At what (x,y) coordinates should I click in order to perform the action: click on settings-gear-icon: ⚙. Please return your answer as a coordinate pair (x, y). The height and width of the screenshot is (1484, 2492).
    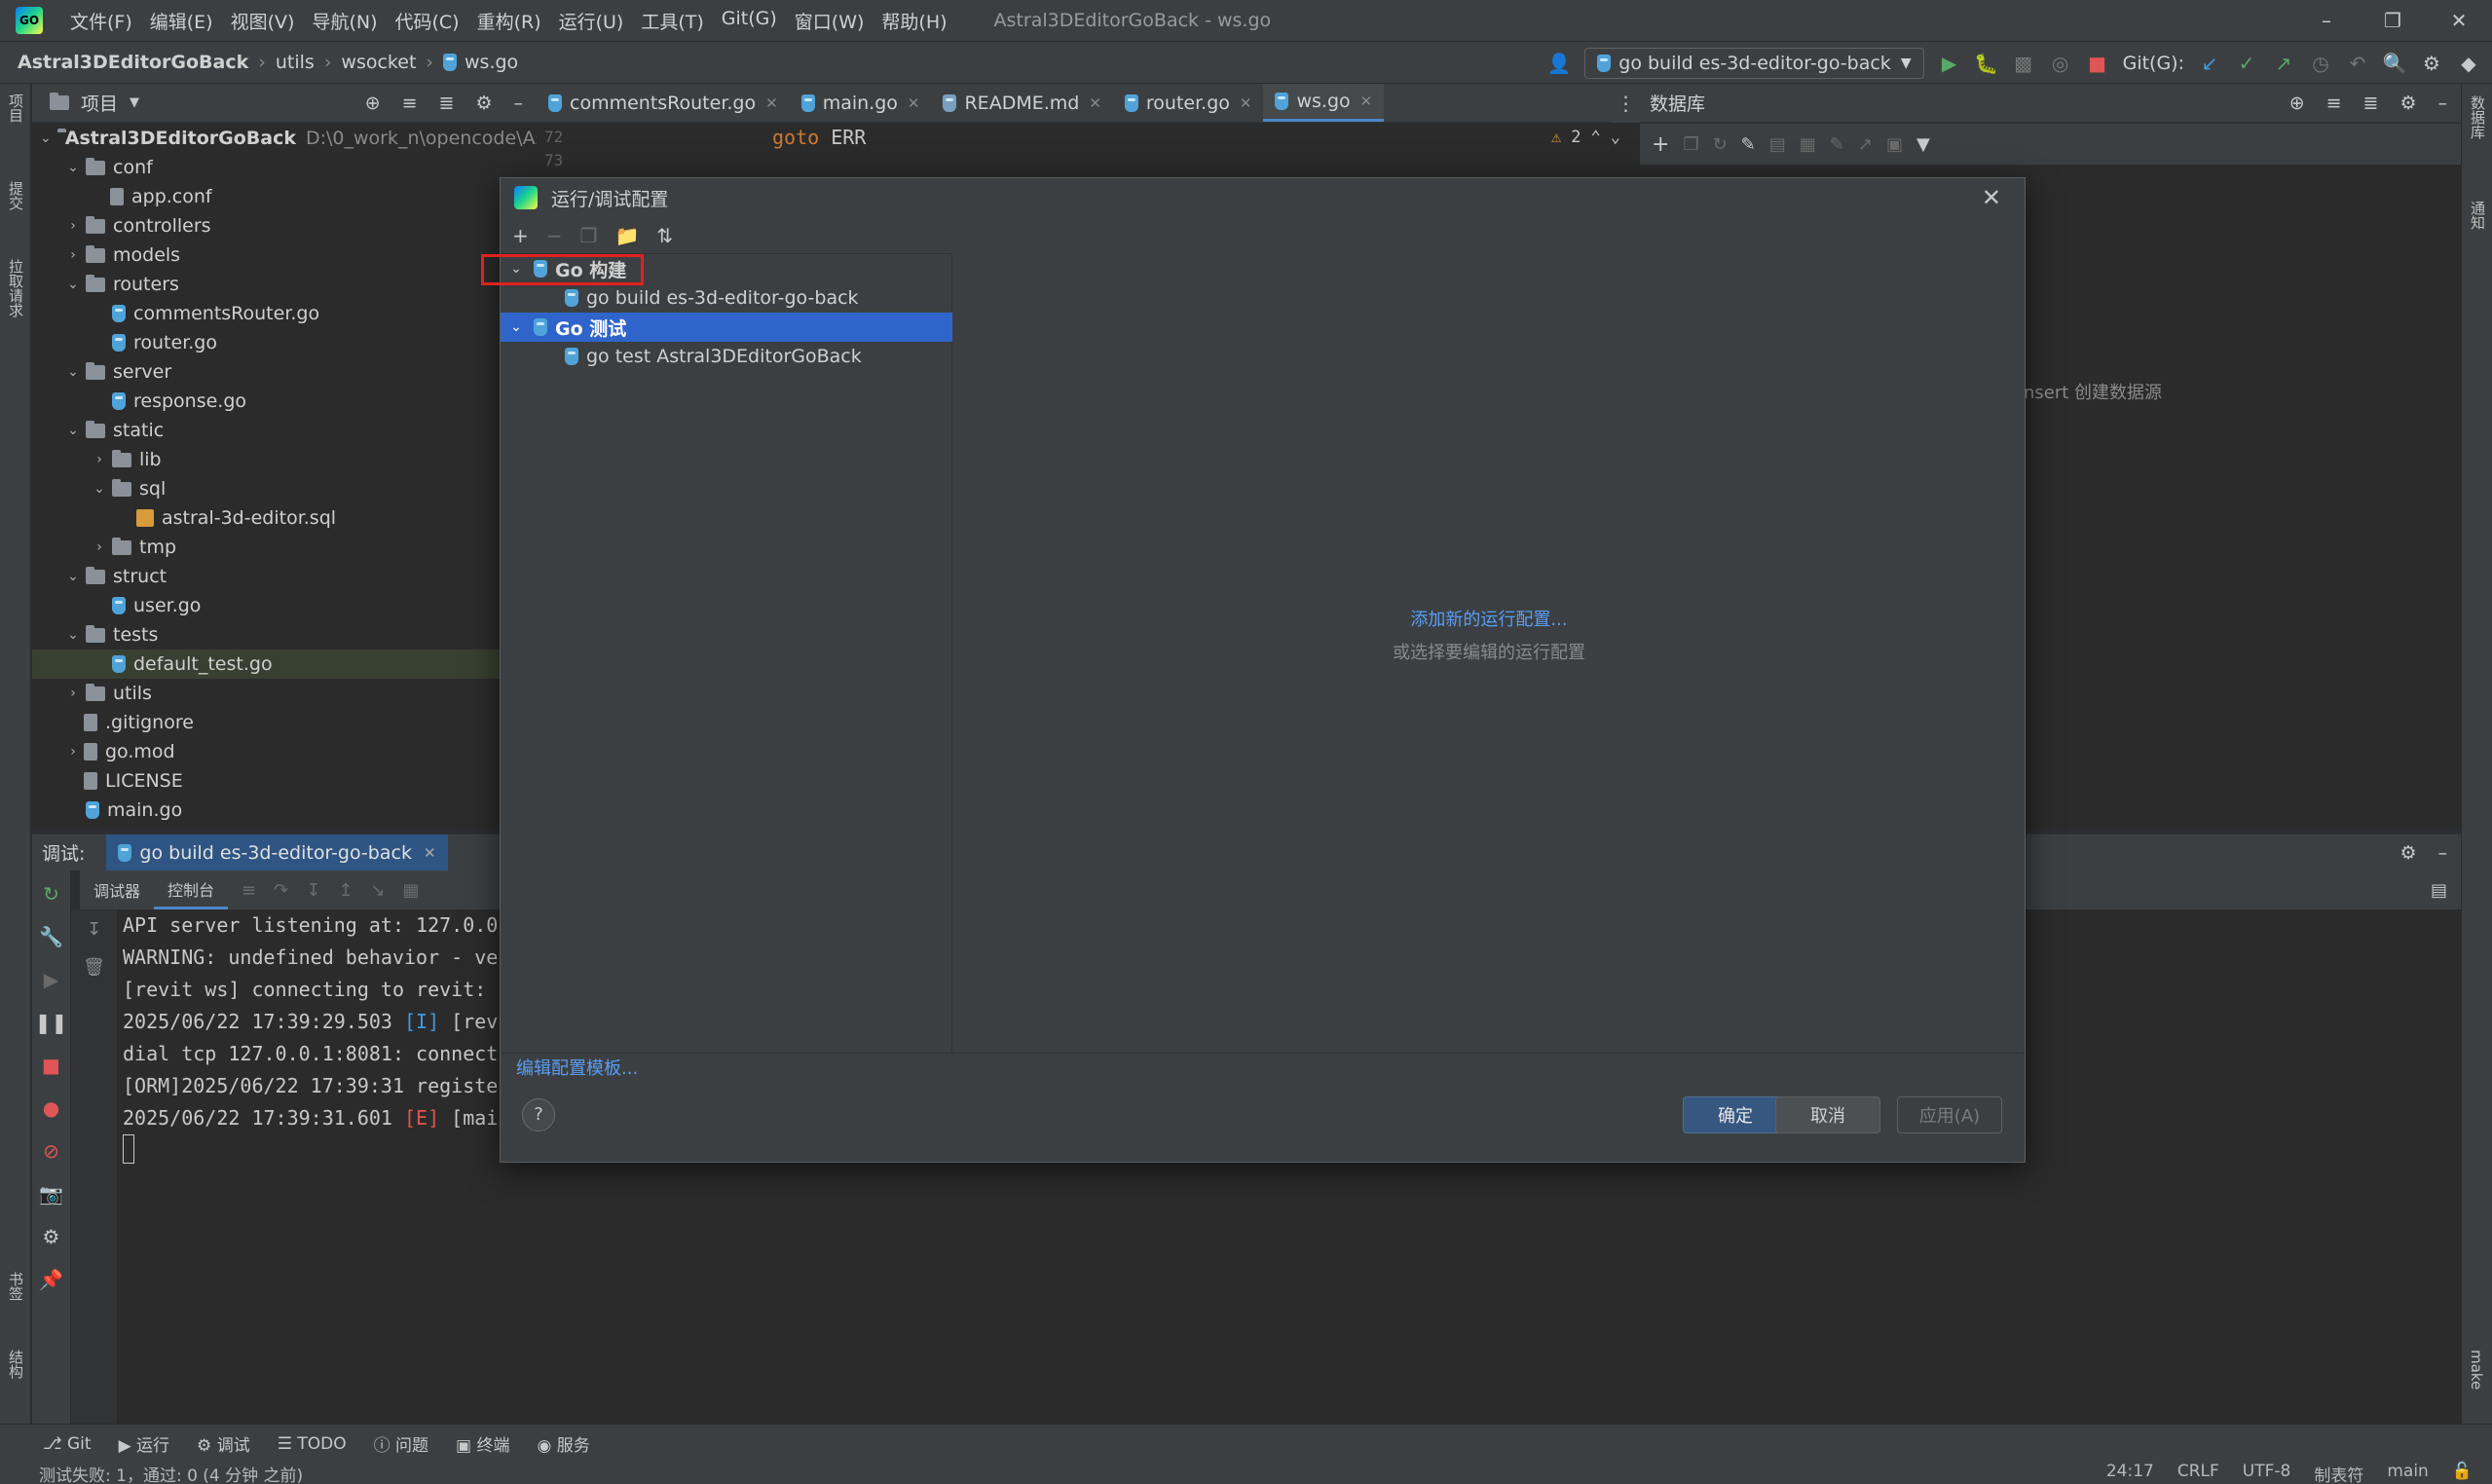
    Looking at the image, I should click on (2431, 63).